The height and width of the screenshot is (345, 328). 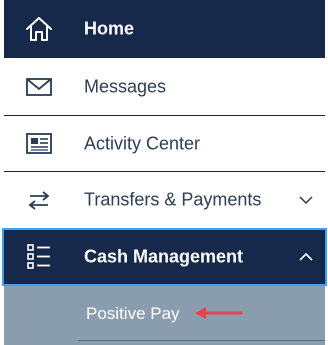 I want to click on nav-item-label: Cash Management, so click(x=164, y=256).